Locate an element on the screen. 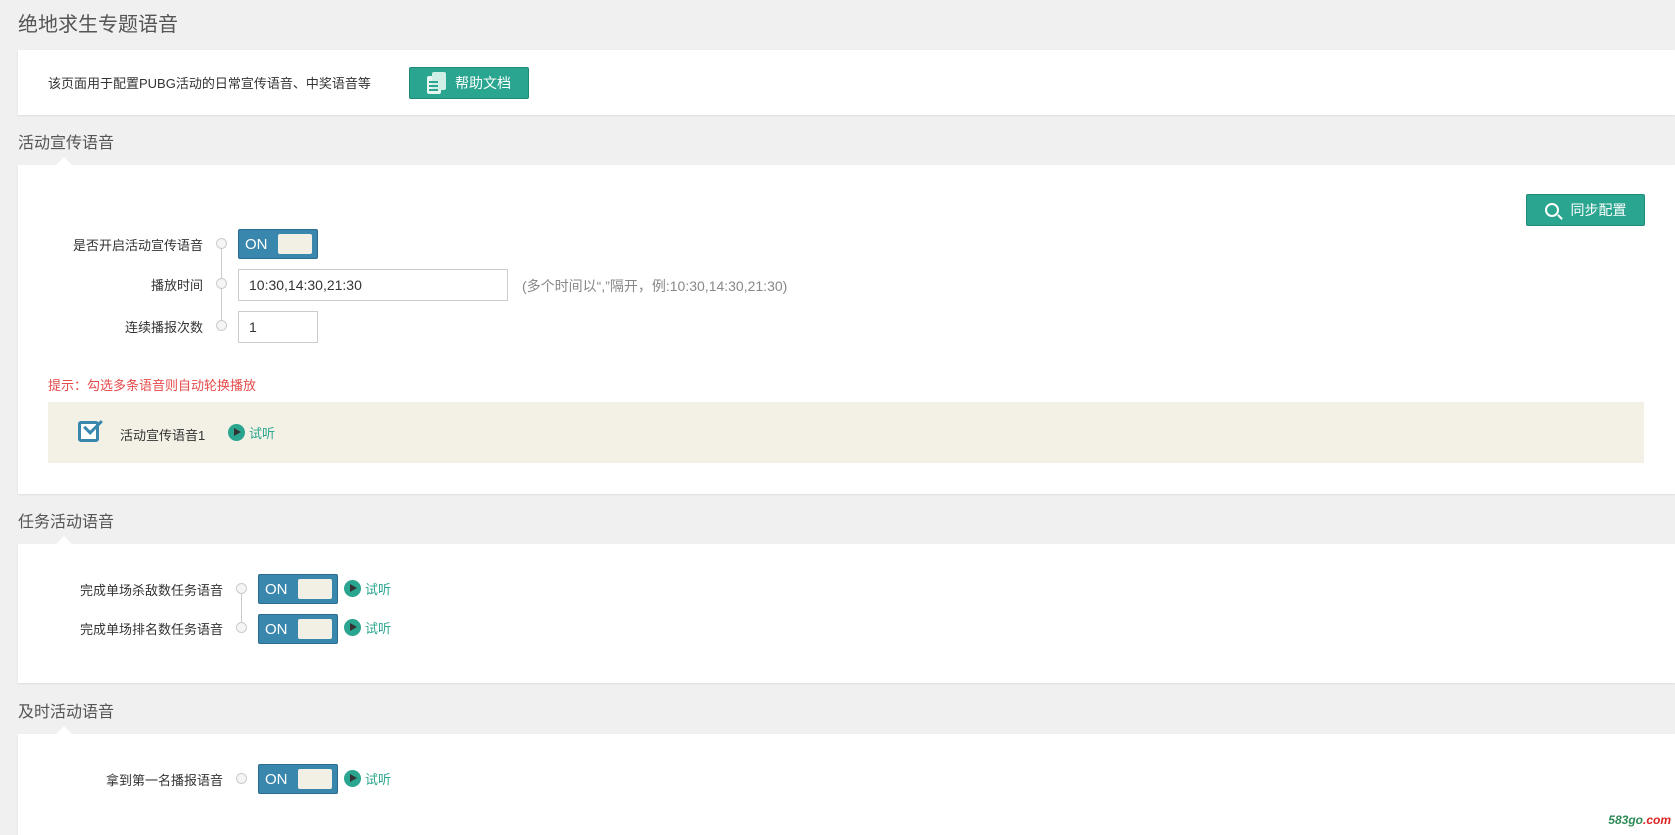  instant-panel: 拿到第一名播报语音 ON 试听 is located at coordinates (846, 784).